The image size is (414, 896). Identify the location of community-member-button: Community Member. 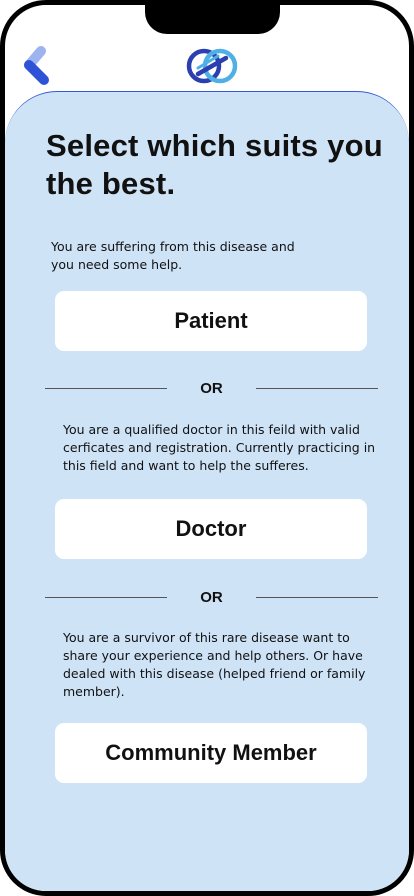
(211, 753).